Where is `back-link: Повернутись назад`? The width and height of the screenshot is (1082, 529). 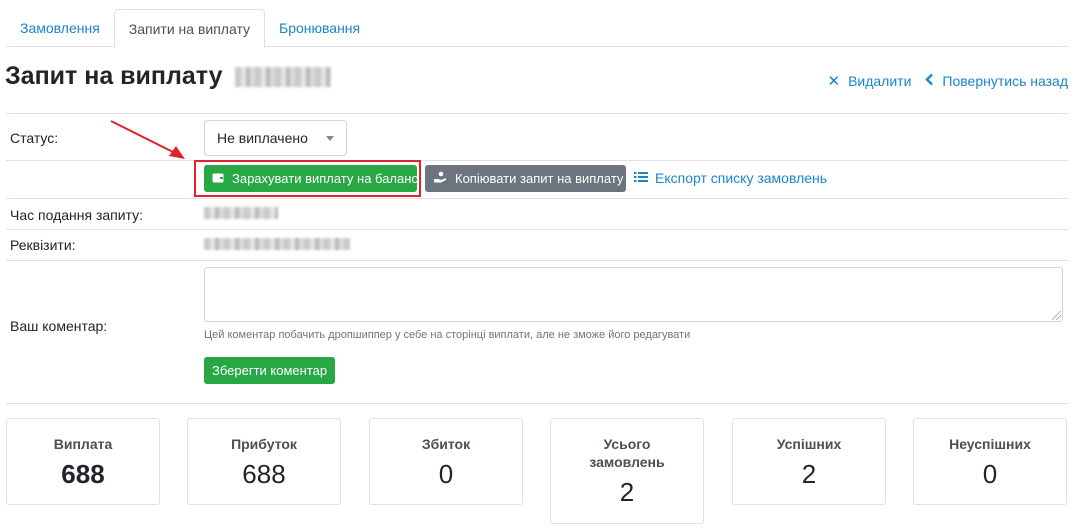 back-link: Повернутись назад is located at coordinates (996, 81).